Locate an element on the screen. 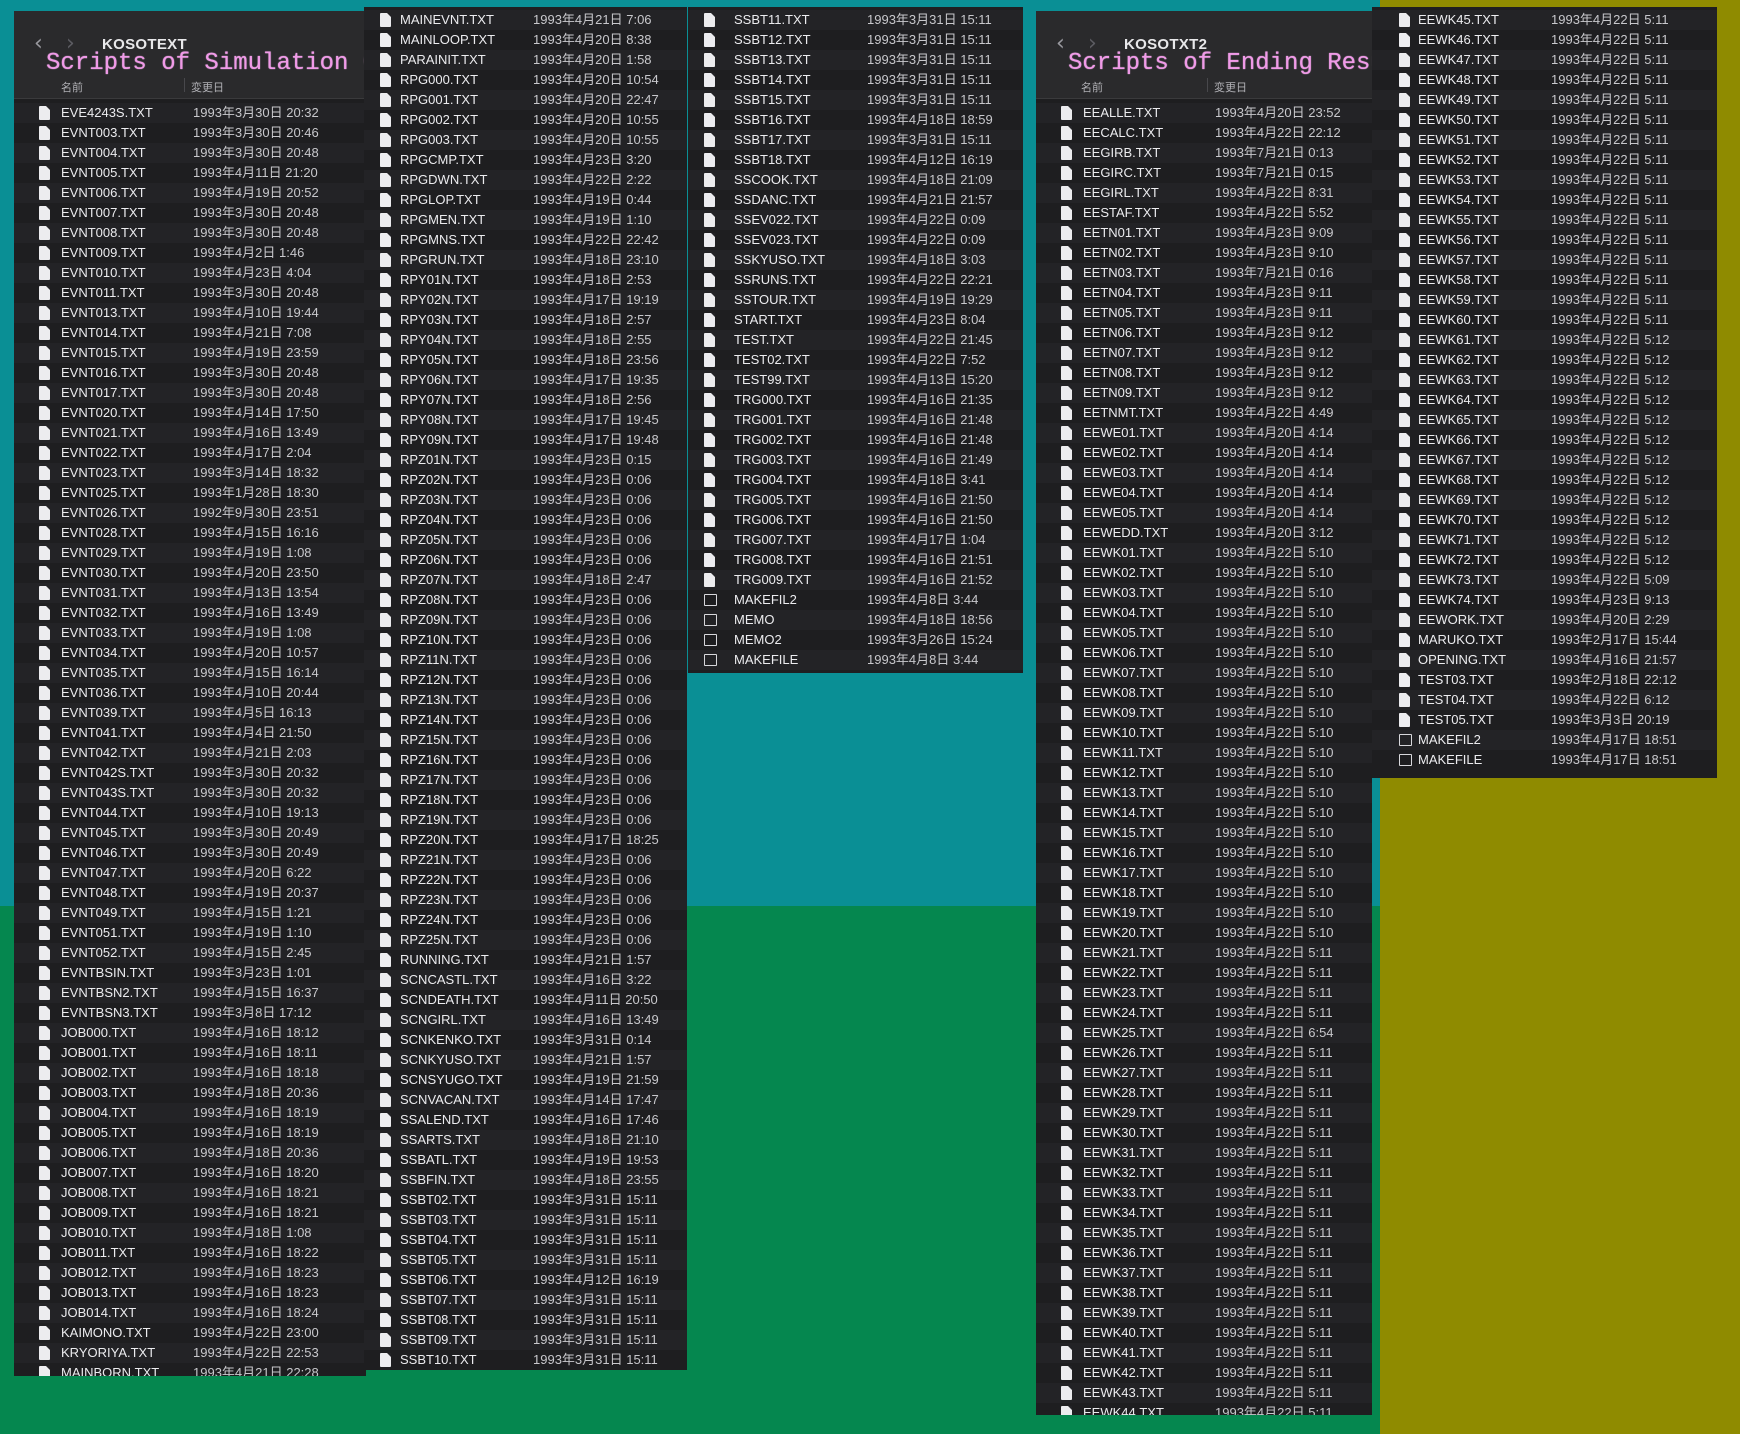 This screenshot has height=1434, width=1740. file-row: EEWK34.TXT 1993年4月22日 5:11 is located at coordinates (1204, 1213).